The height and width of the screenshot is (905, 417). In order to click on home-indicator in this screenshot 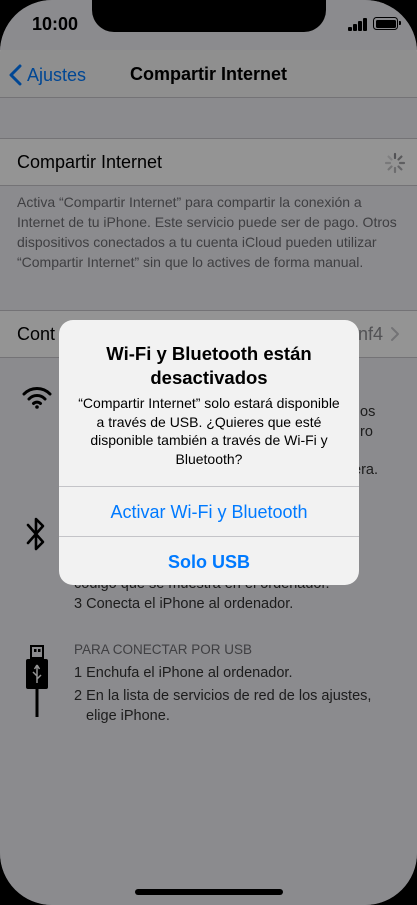, I will do `click(209, 892)`.